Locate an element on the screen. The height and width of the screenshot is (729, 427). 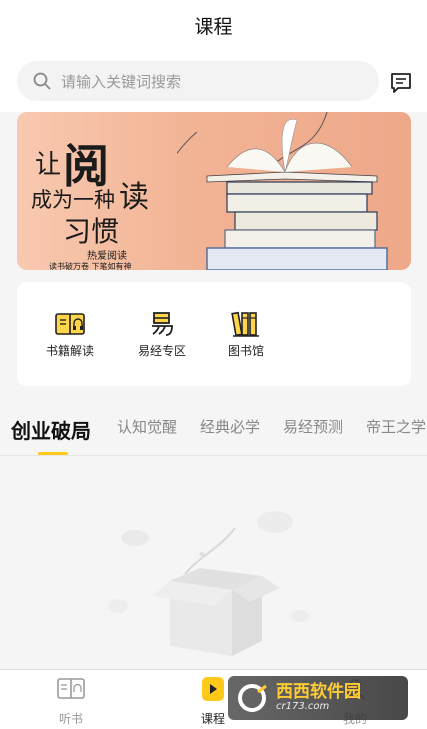
tab-chuangye-poju: 创业破局 is located at coordinates (51, 429).